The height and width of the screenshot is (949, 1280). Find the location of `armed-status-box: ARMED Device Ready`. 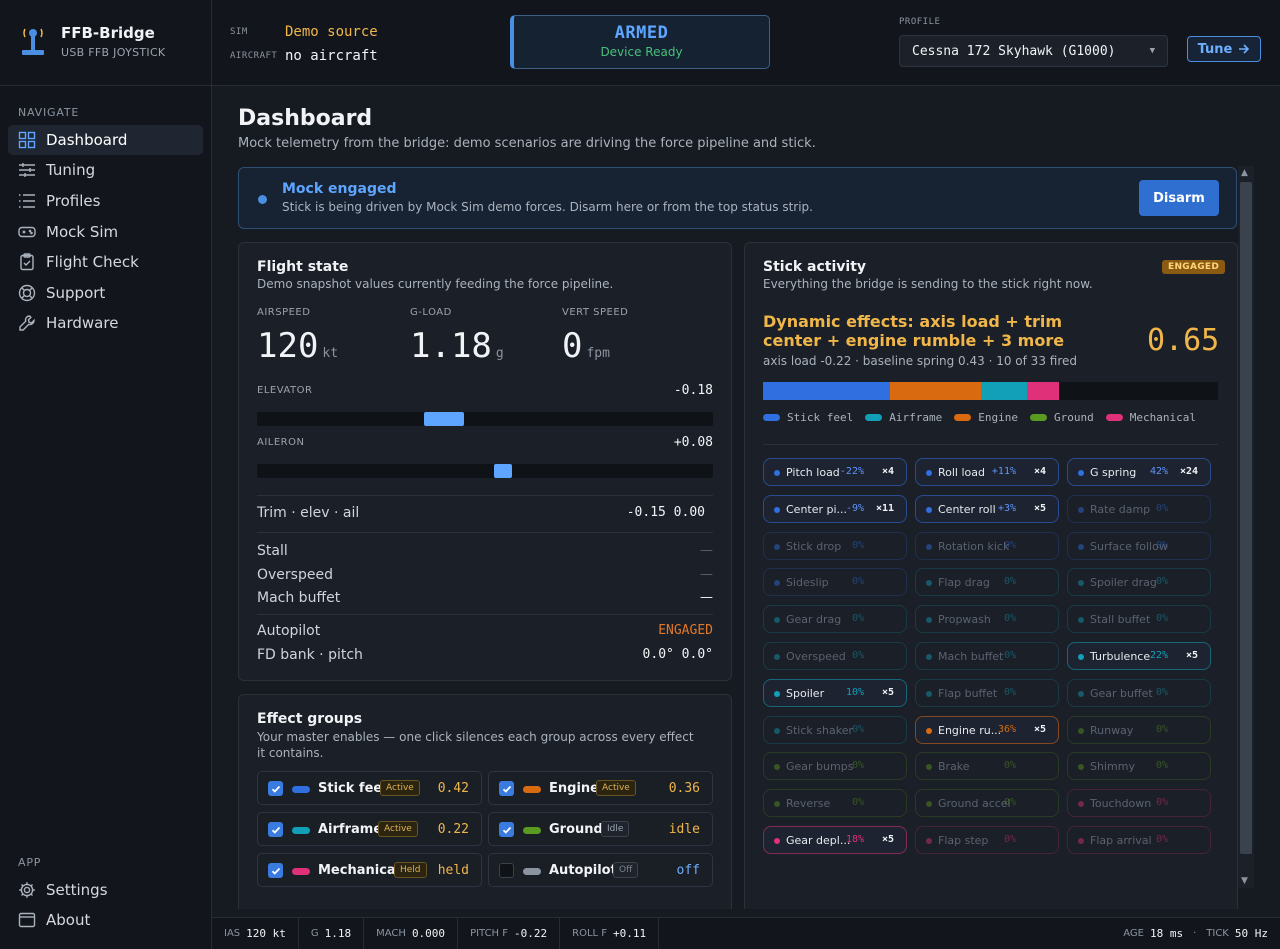

armed-status-box: ARMED Device Ready is located at coordinates (640, 42).